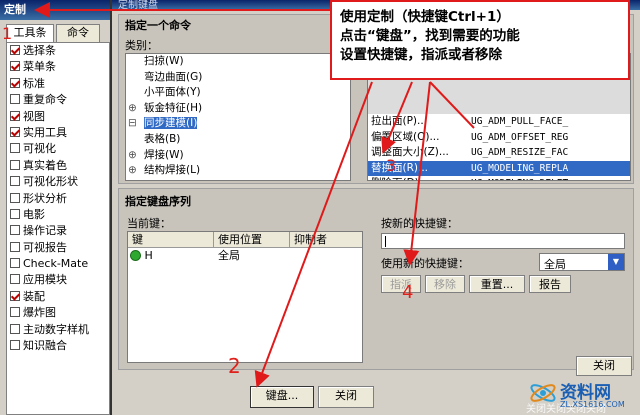  What do you see at coordinates (582, 395) in the screenshot?
I see `watermark: 资料网 ZL.XS1616.COM` at bounding box center [582, 395].